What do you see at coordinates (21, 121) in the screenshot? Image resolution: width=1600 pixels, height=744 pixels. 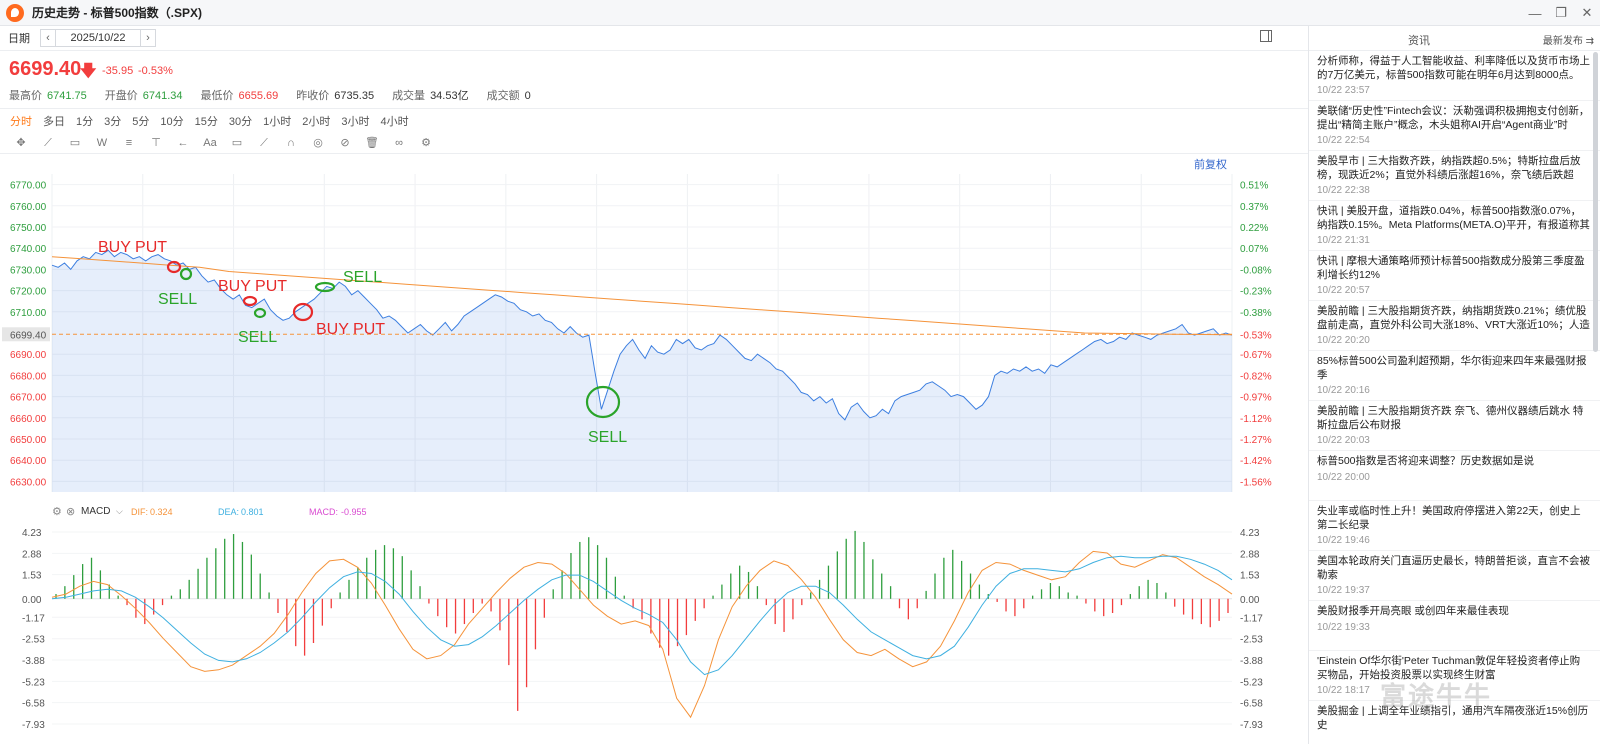 I see `period-tab: 分时` at bounding box center [21, 121].